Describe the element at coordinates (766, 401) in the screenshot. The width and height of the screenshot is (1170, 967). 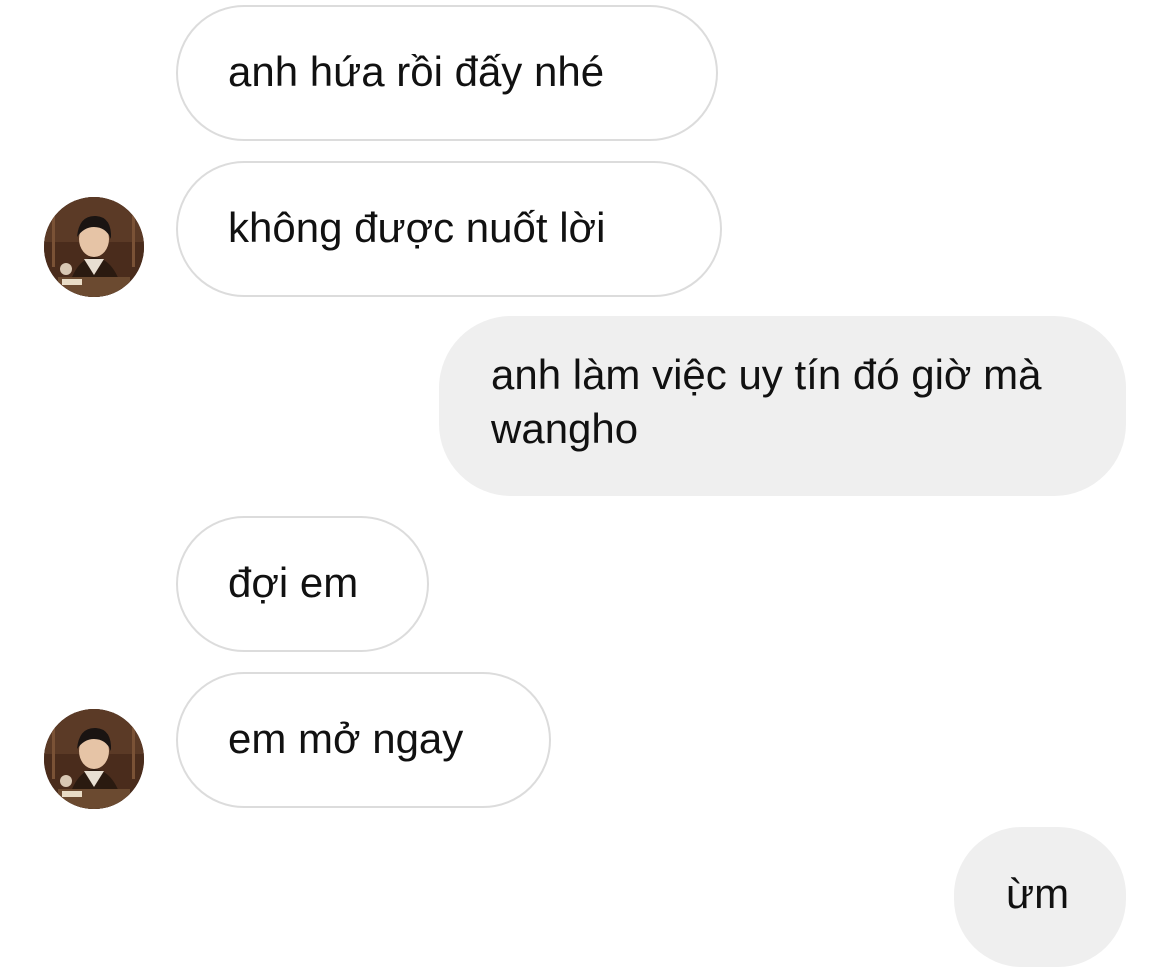
I see `message-text: anh làm việc uy tín đó giờ mà wangho` at that location.